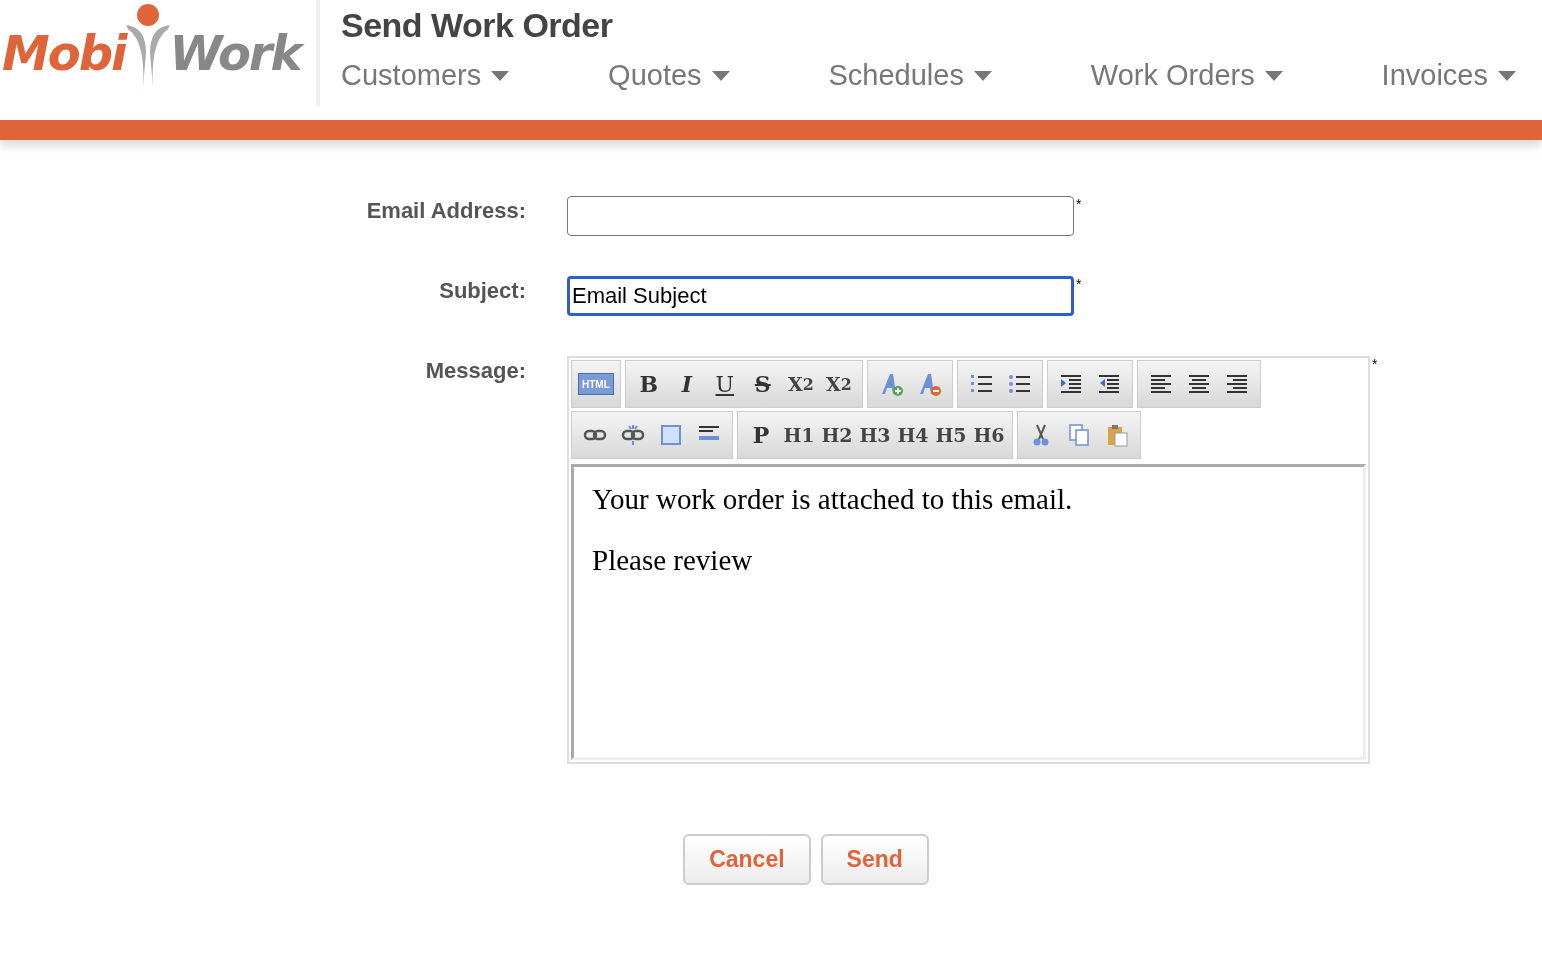  What do you see at coordinates (1018, 384) in the screenshot?
I see `bullet-list-icon` at bounding box center [1018, 384].